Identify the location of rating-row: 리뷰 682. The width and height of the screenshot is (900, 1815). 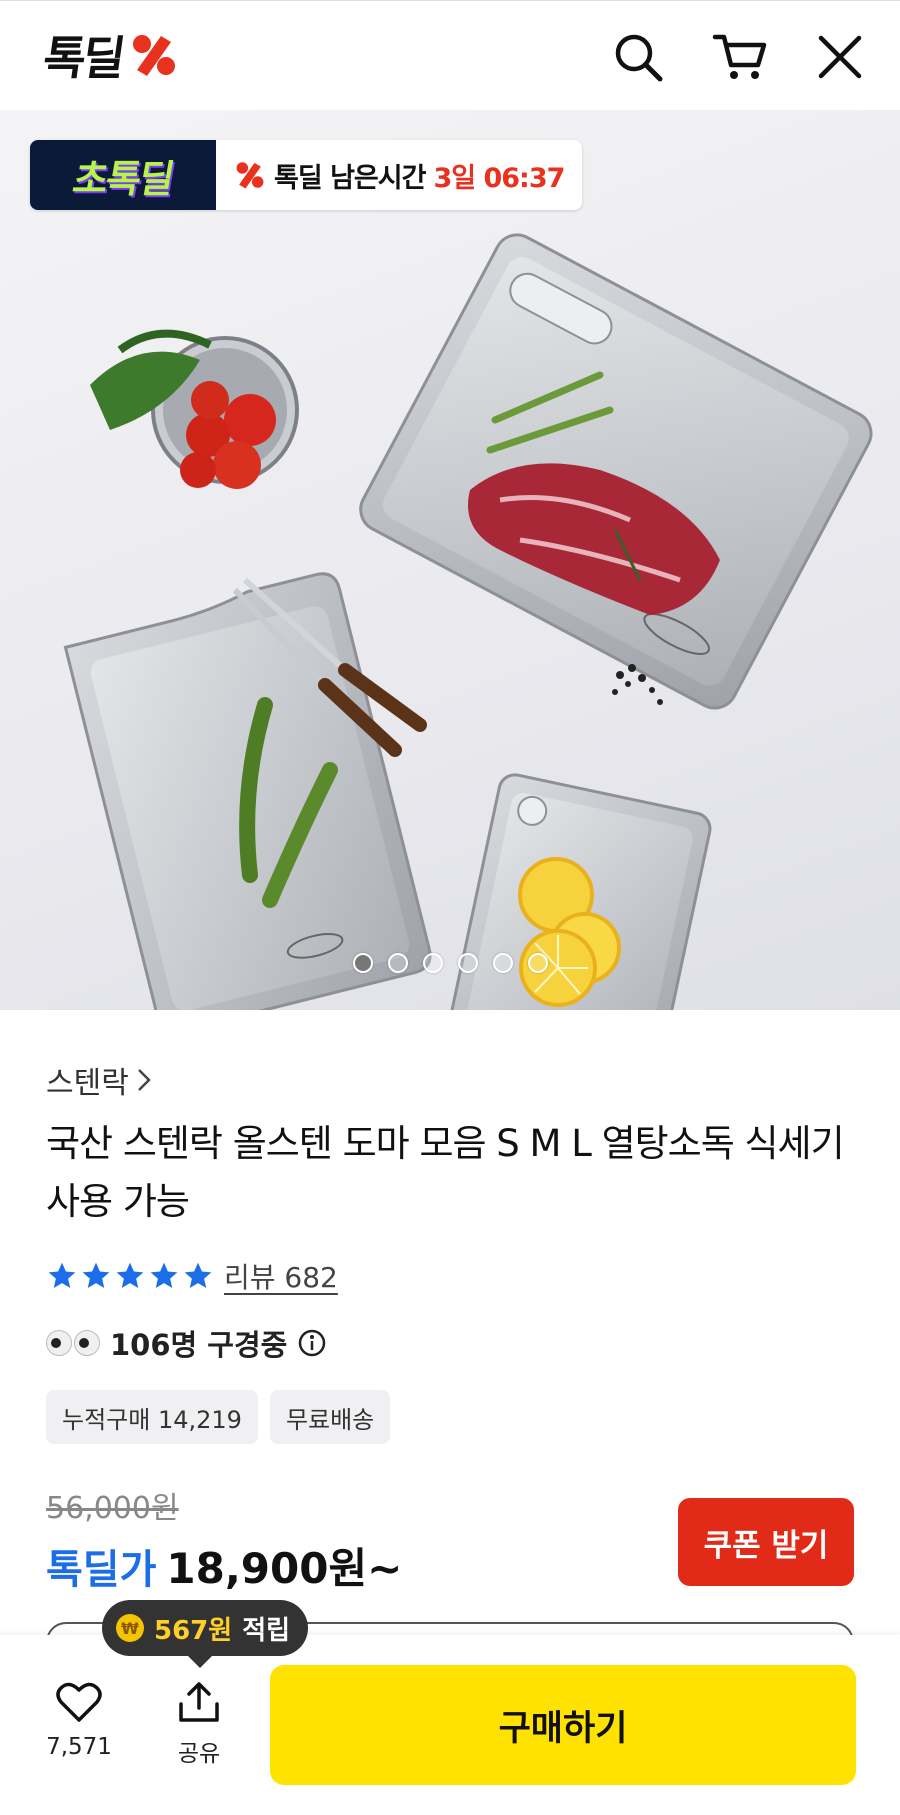
(192, 1276).